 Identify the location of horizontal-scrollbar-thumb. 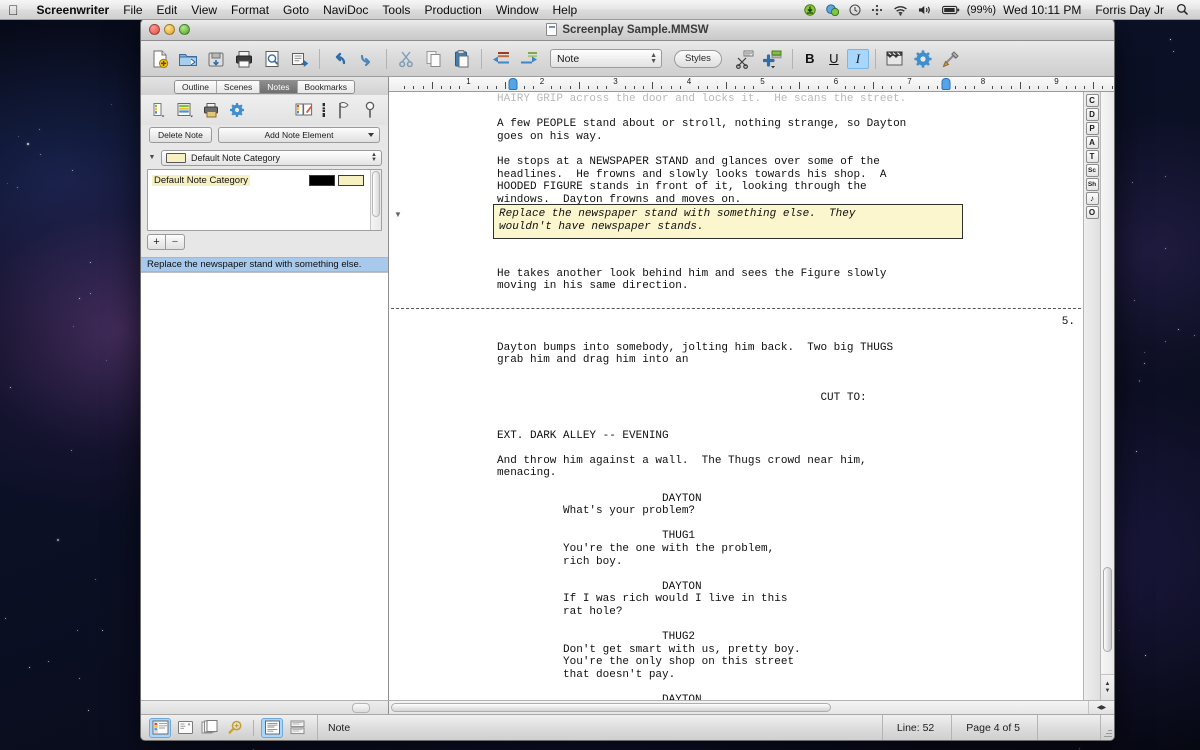
(611, 707).